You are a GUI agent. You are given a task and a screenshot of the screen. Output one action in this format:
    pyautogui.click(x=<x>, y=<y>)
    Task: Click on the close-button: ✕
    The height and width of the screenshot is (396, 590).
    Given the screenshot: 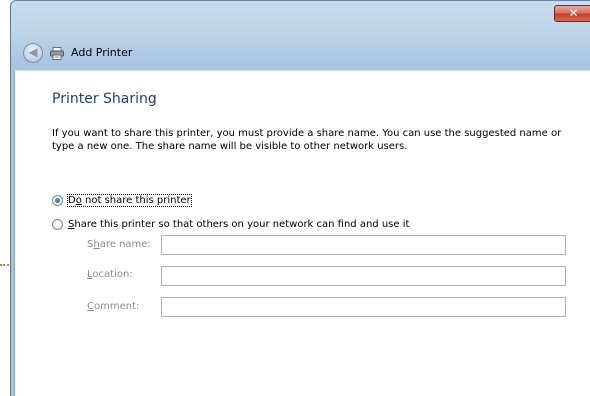 What is the action you would take?
    pyautogui.click(x=572, y=13)
    